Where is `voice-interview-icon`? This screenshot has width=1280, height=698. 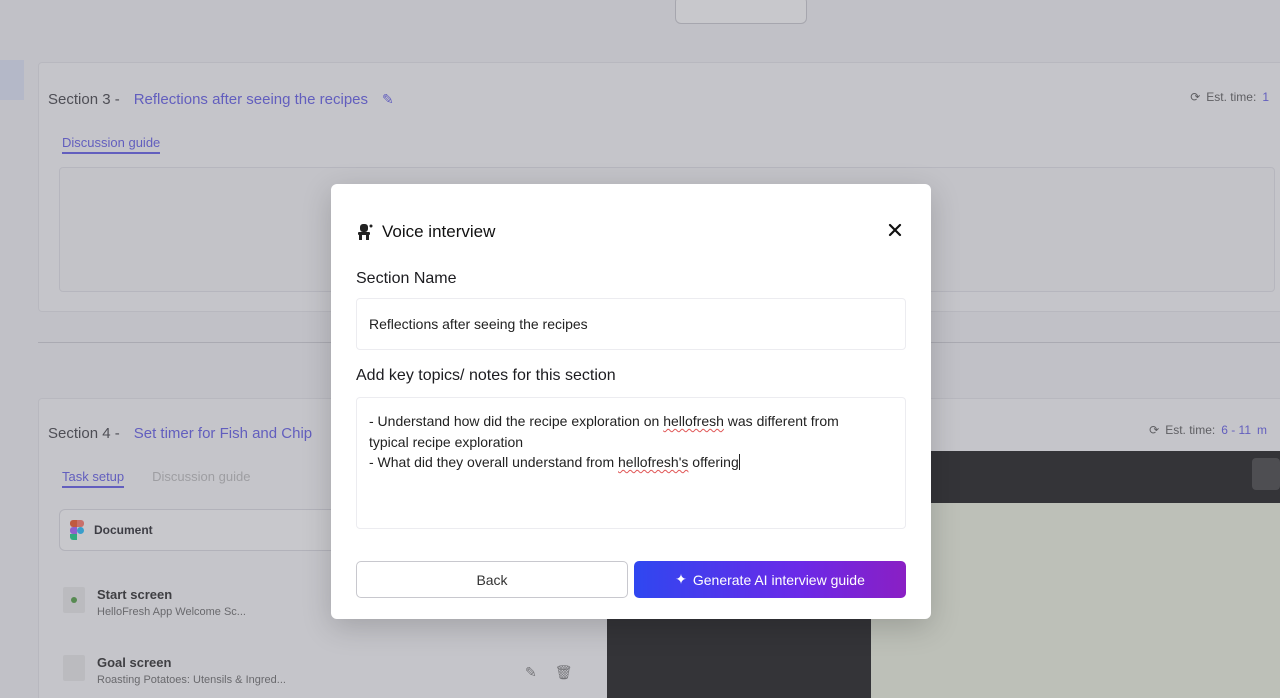
voice-interview-icon is located at coordinates (365, 232).